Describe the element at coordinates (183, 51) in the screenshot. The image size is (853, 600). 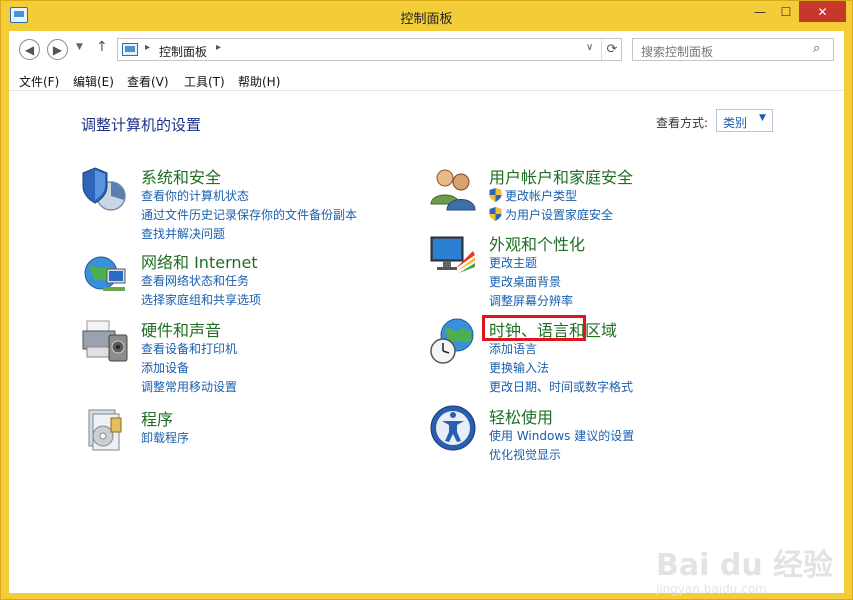
I see `breadcrumb-control-panel: 控制面板` at that location.